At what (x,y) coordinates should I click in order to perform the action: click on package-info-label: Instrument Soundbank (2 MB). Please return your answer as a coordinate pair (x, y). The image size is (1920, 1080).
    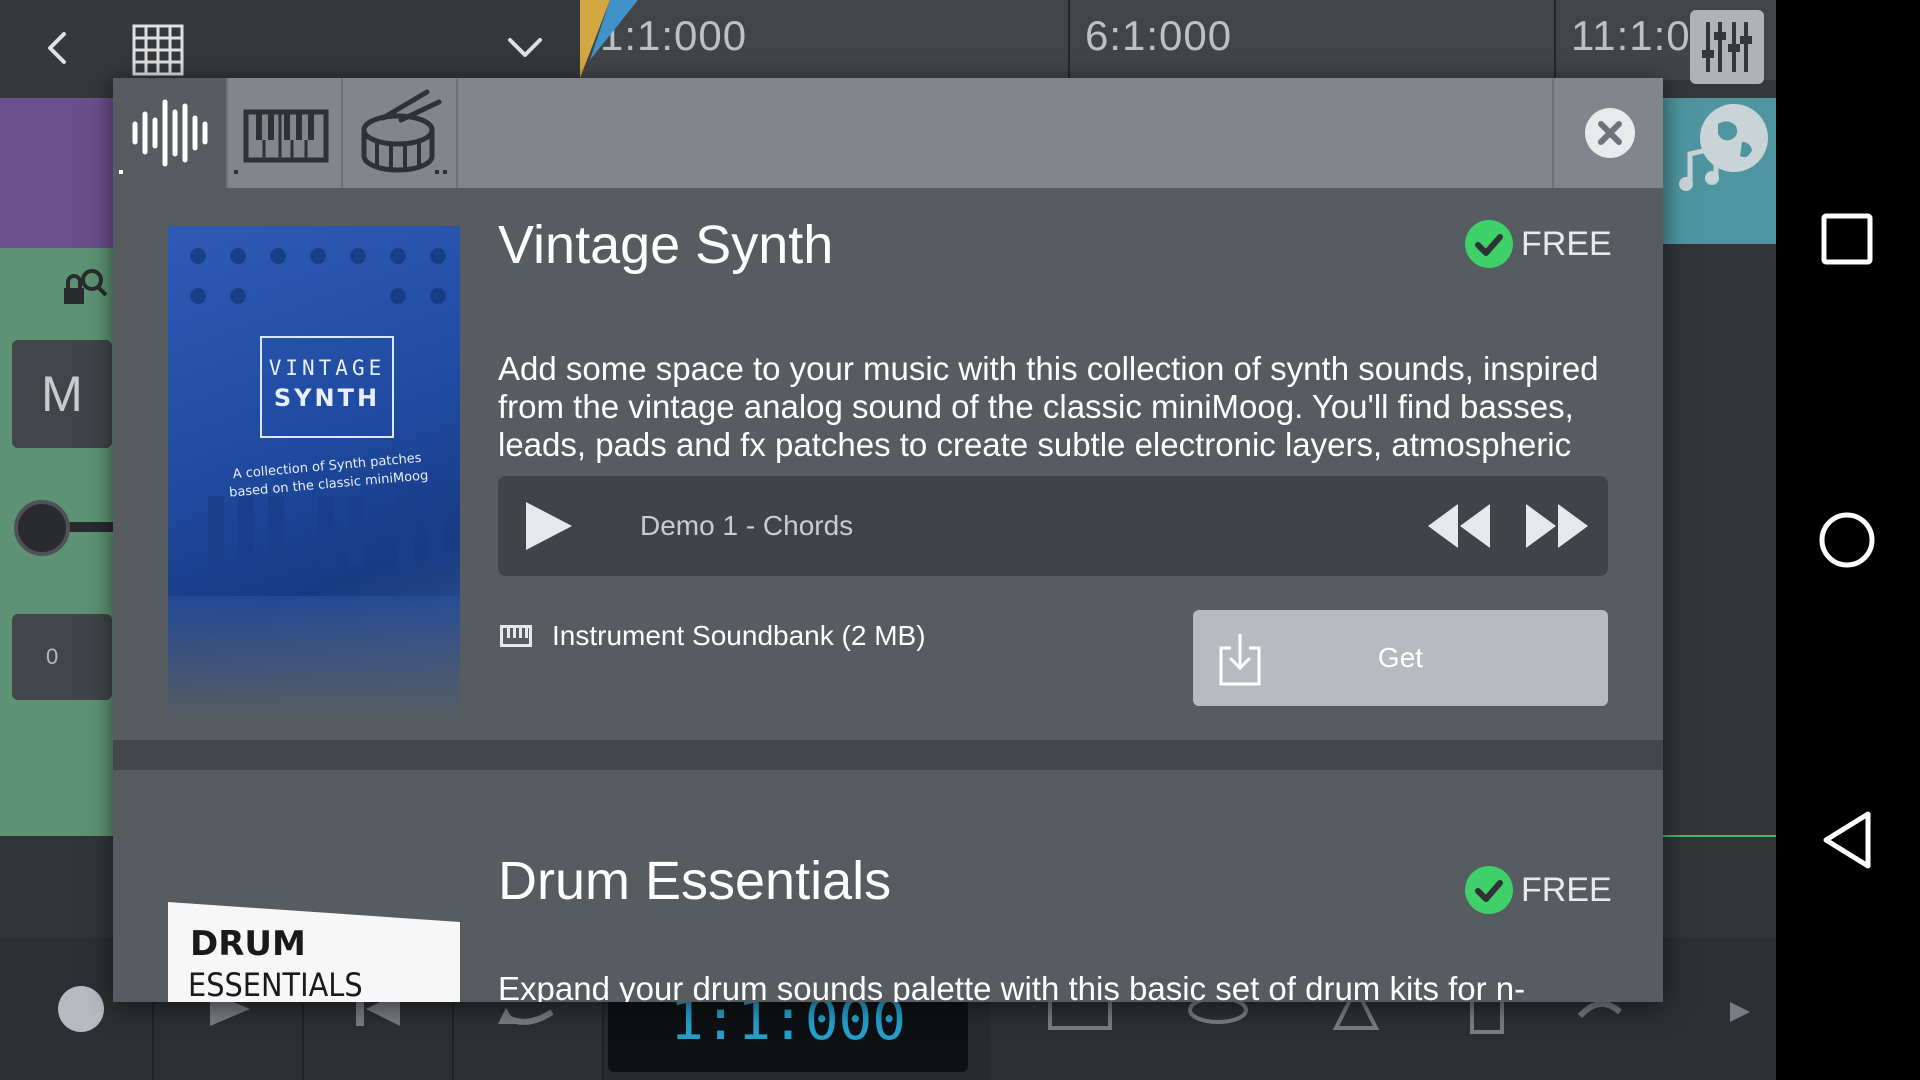
    Looking at the image, I should click on (739, 635).